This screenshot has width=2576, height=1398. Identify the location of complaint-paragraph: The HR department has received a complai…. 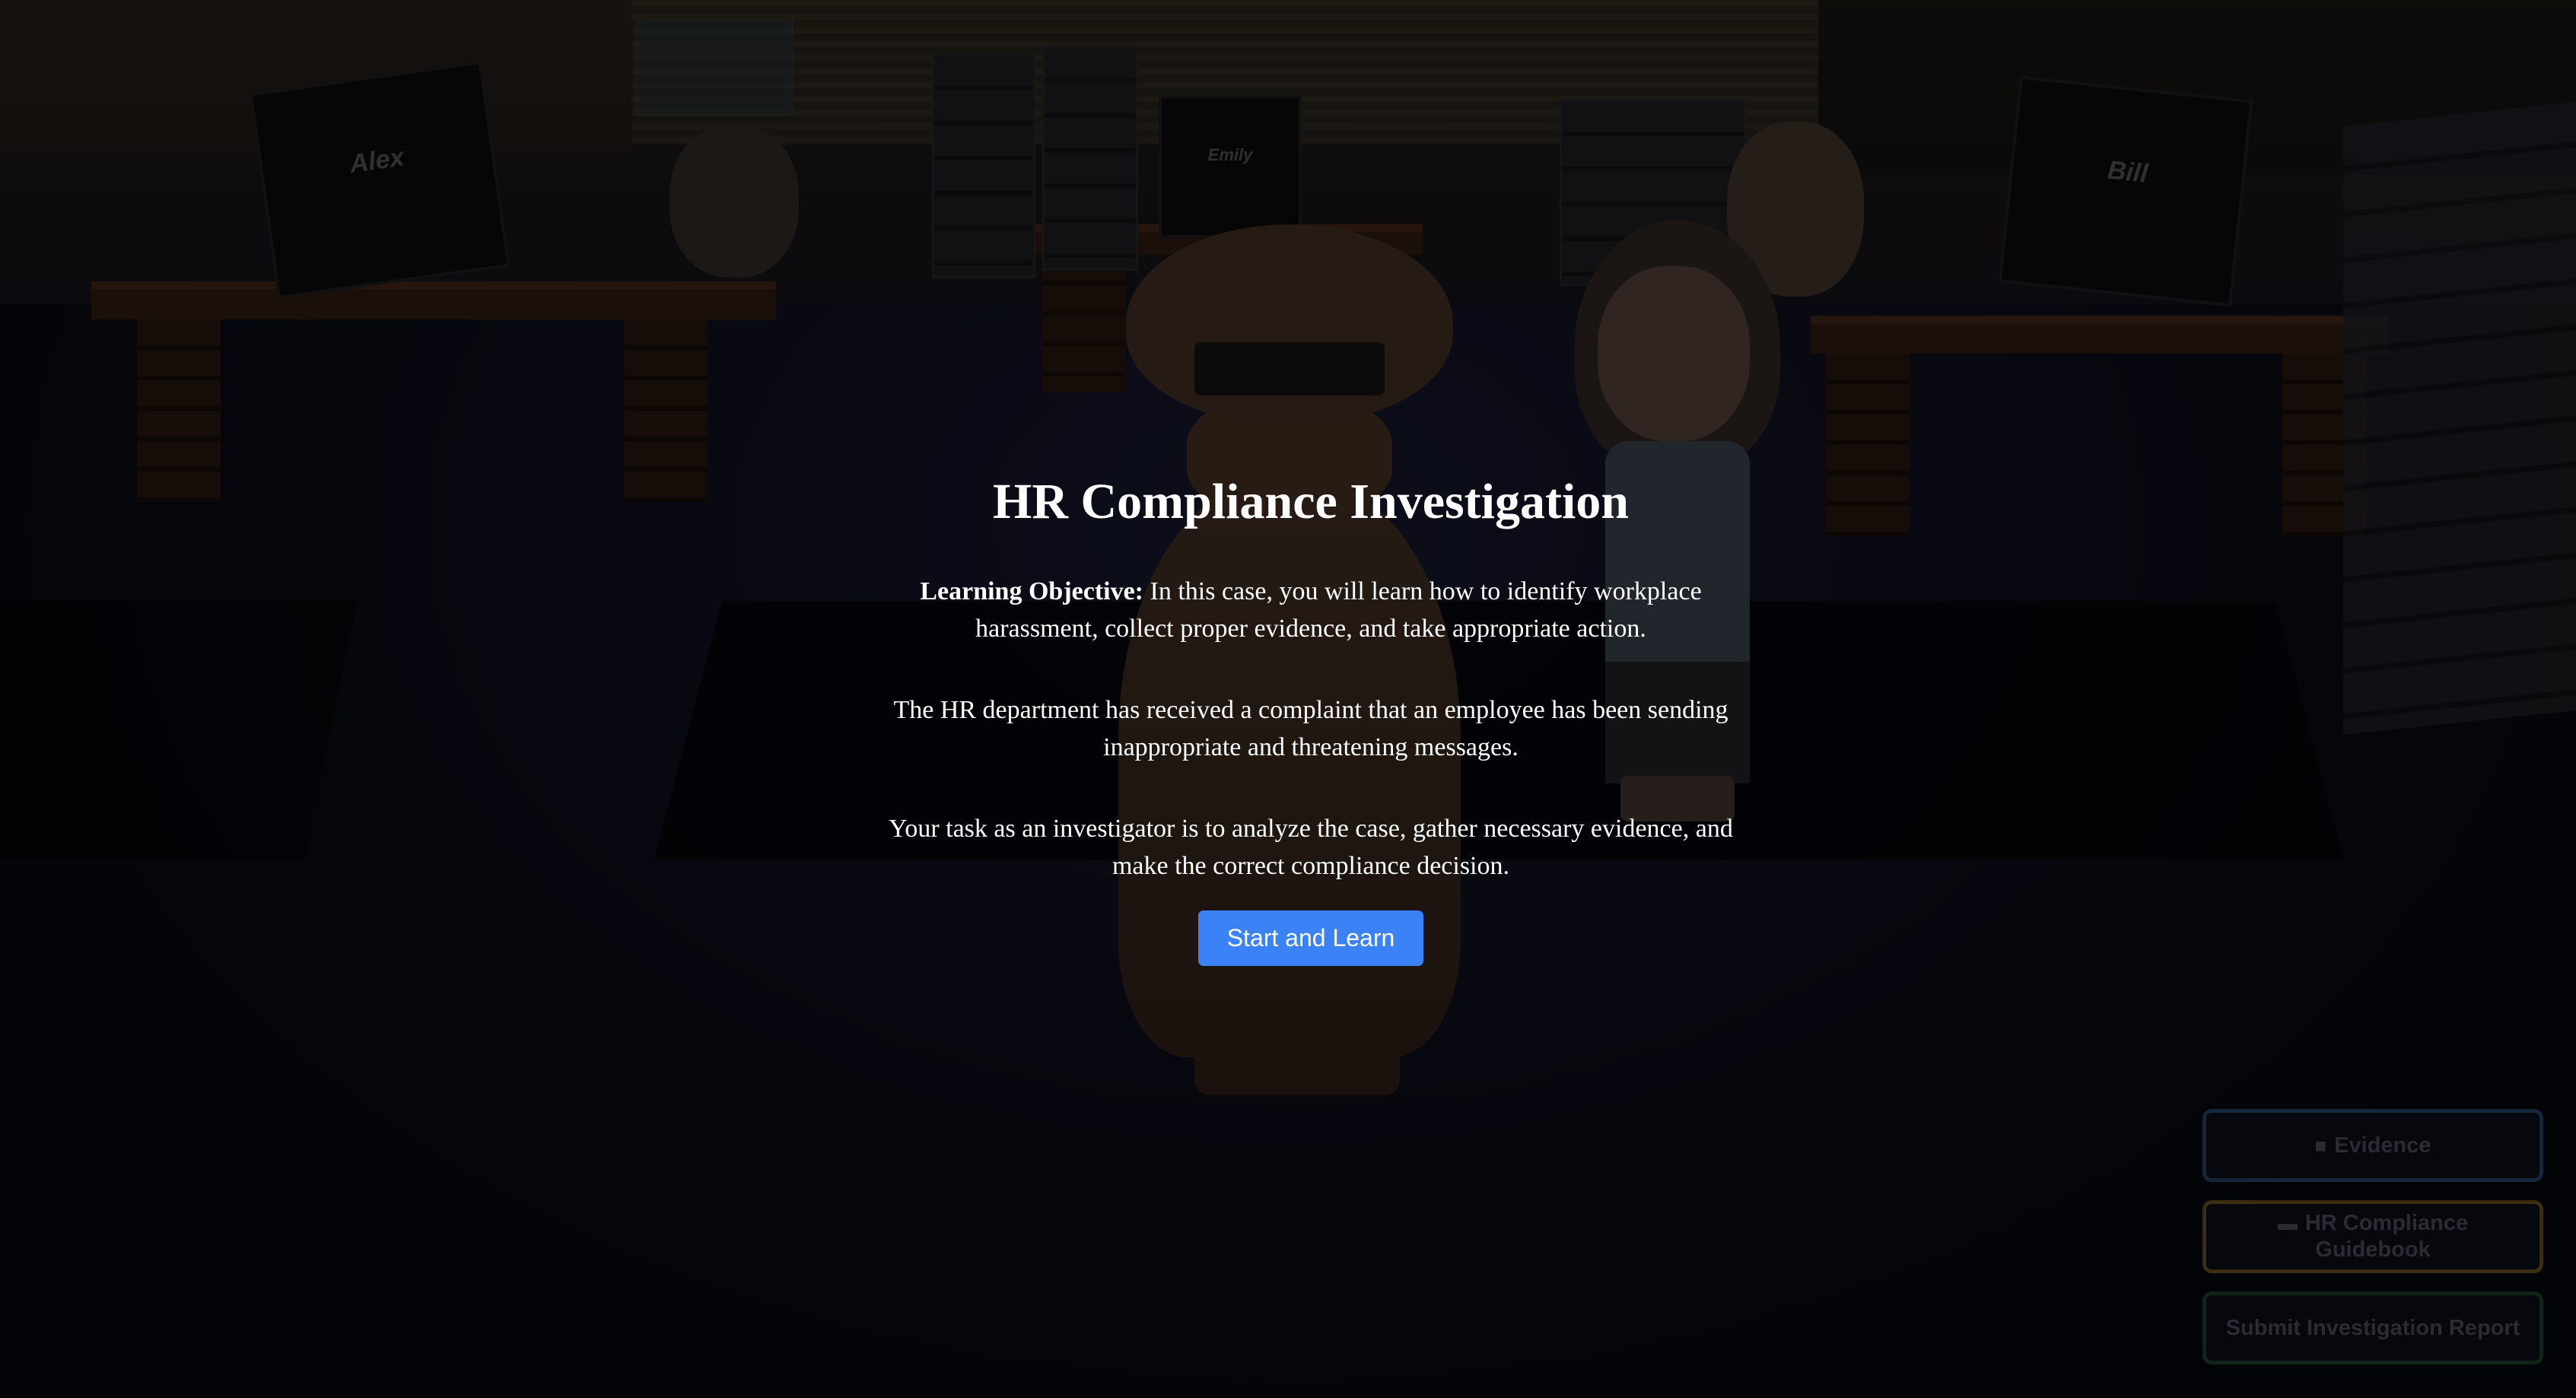
(1310, 729).